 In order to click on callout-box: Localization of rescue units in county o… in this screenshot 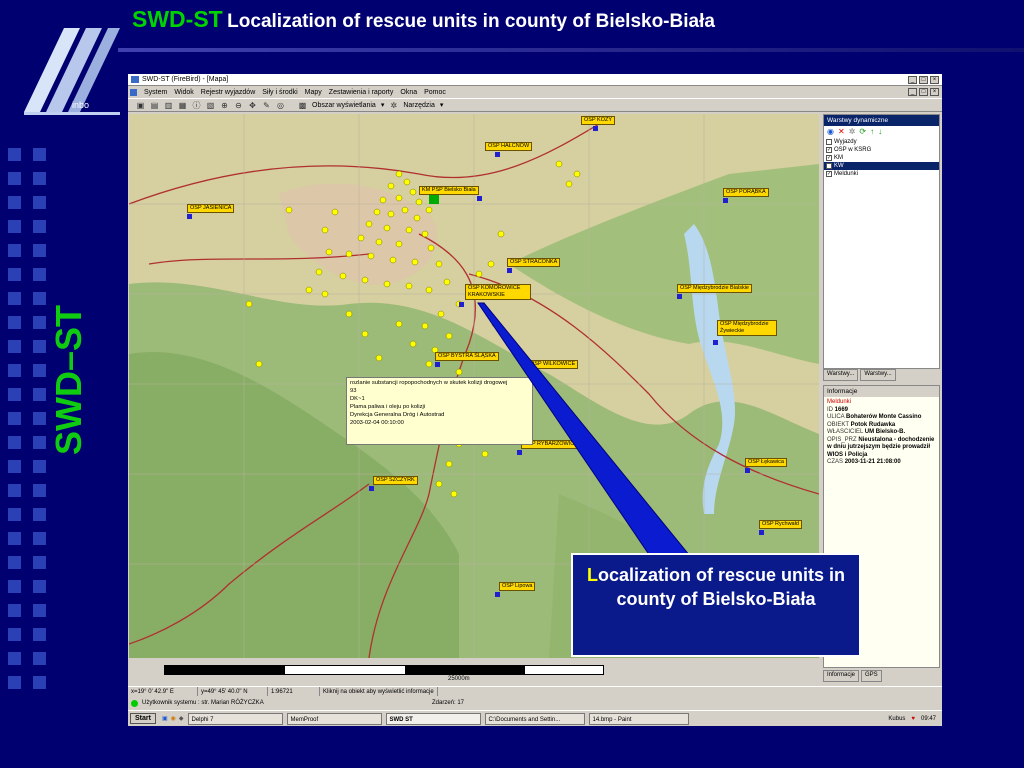, I will do `click(716, 605)`.